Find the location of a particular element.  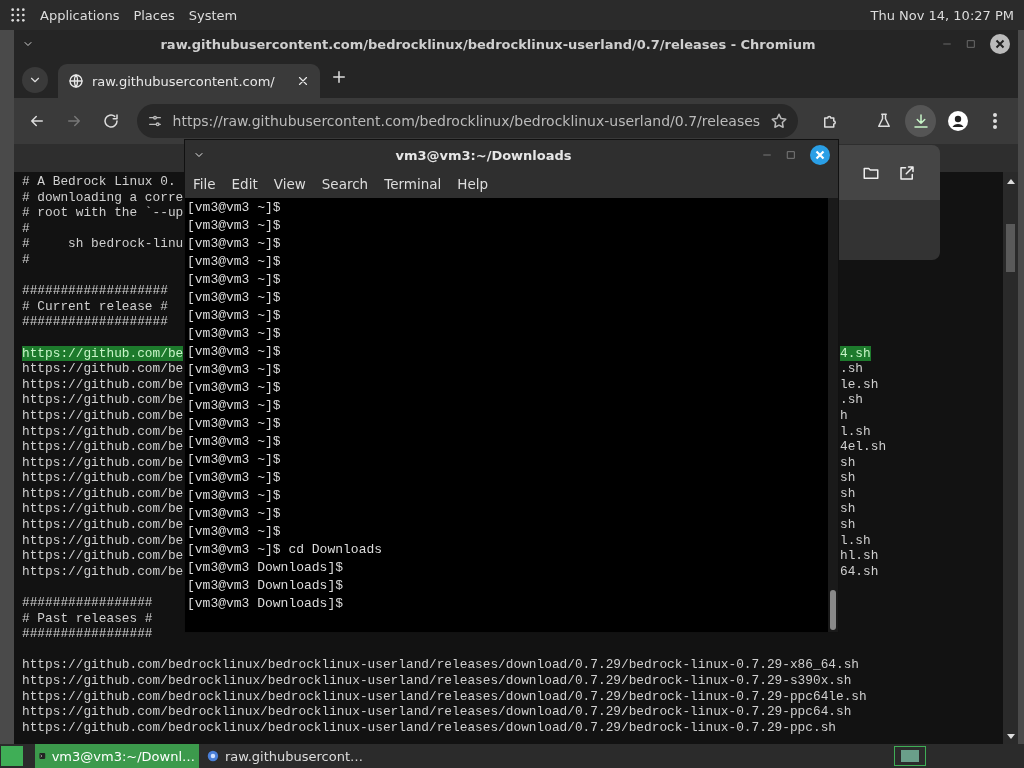

globe-icon is located at coordinates (76, 81).